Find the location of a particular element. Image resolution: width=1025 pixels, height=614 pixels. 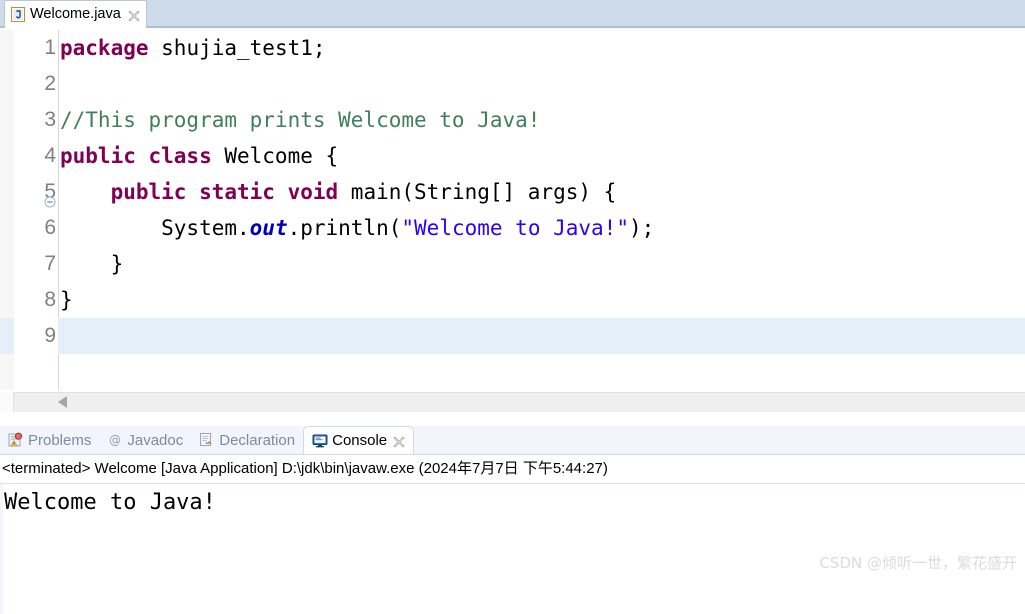

line-number-label: 8 is located at coordinates (50, 299).